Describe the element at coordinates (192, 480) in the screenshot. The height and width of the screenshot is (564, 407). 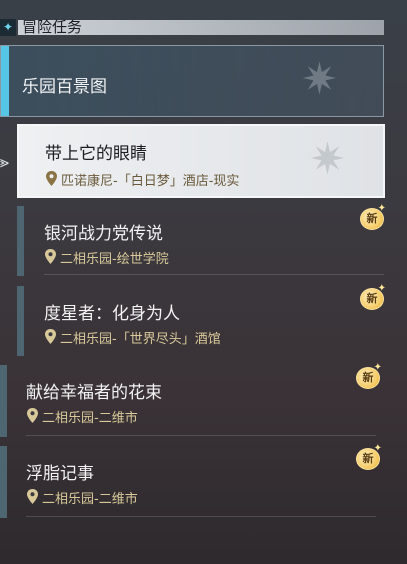
I see `quest-card: 浮脂记事 二相乐园-二维市 新 ✦` at that location.